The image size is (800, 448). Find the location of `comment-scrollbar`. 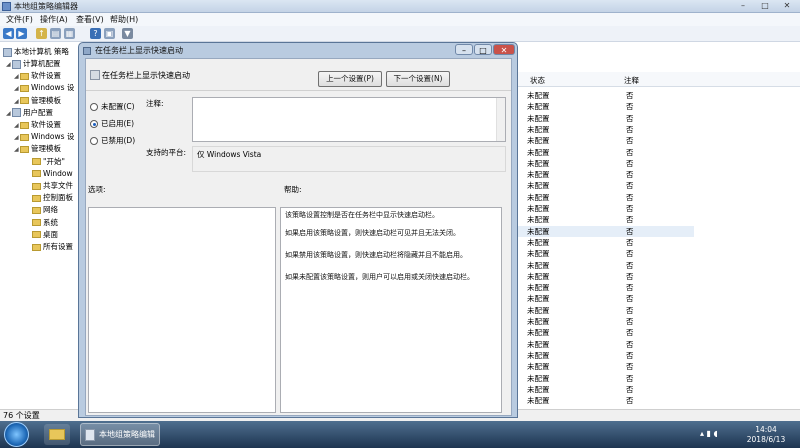

comment-scrollbar is located at coordinates (500, 119).